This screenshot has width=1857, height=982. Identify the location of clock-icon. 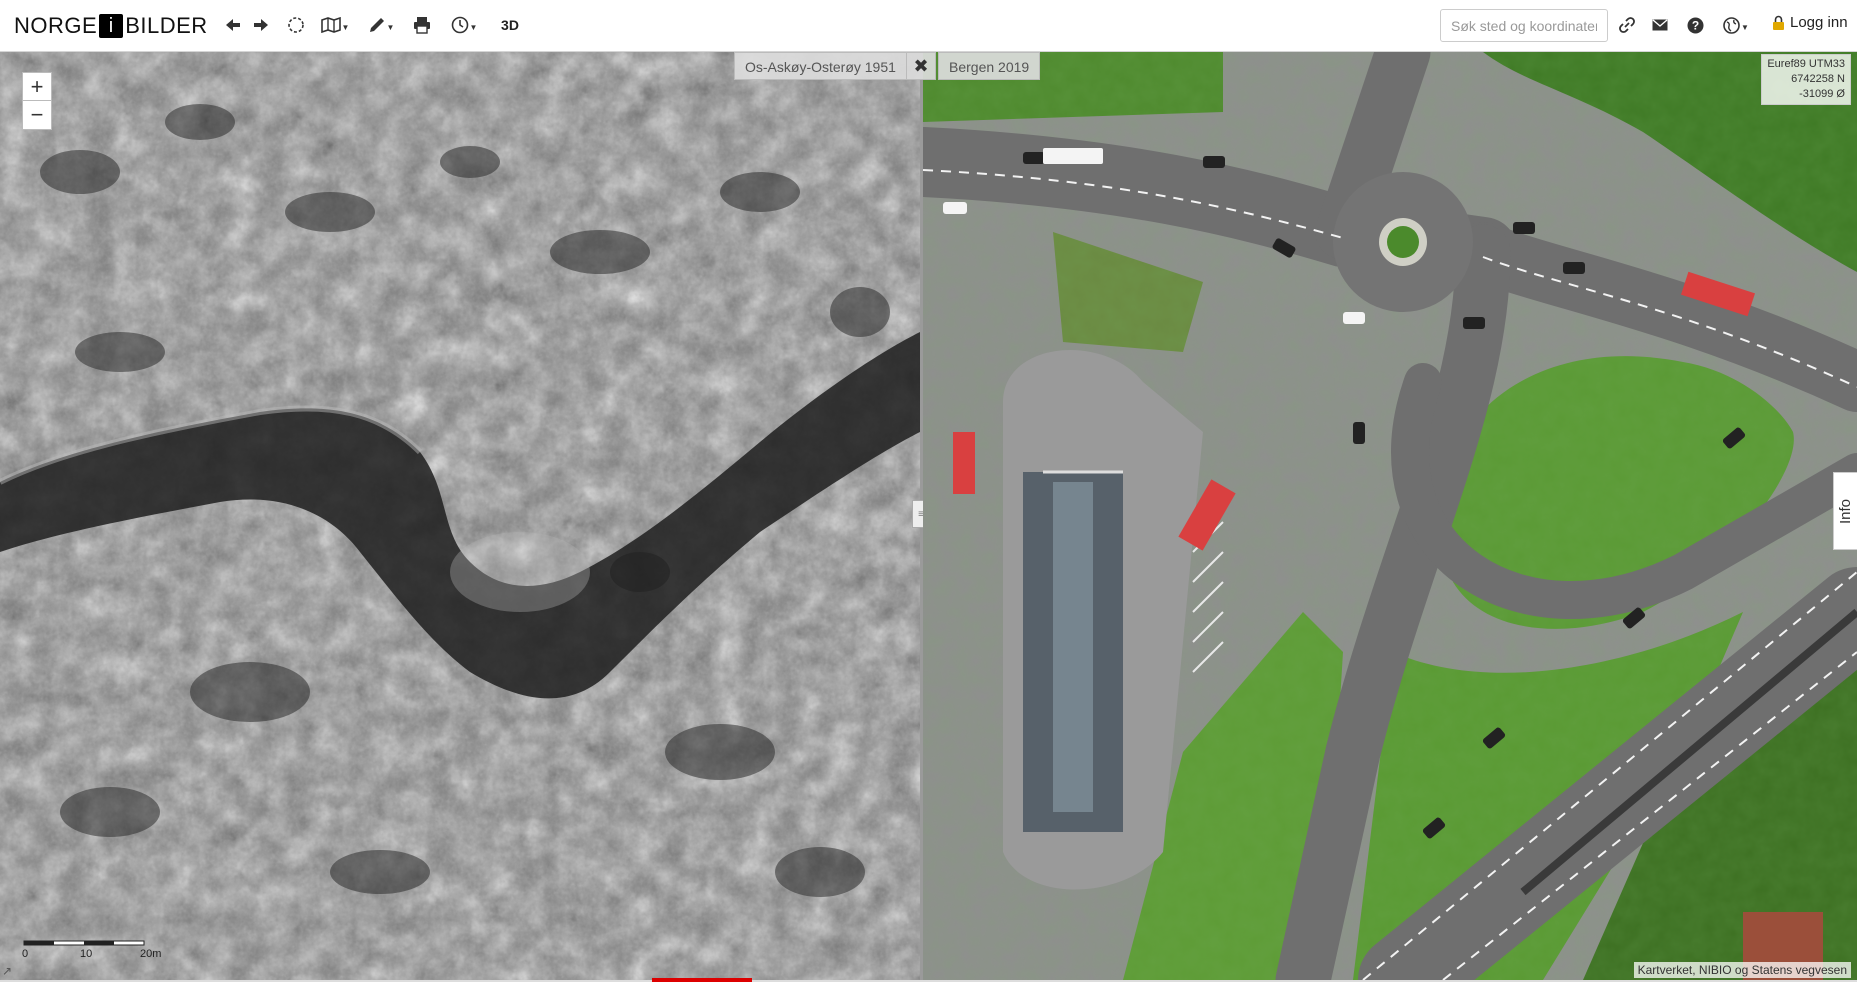
(459, 25).